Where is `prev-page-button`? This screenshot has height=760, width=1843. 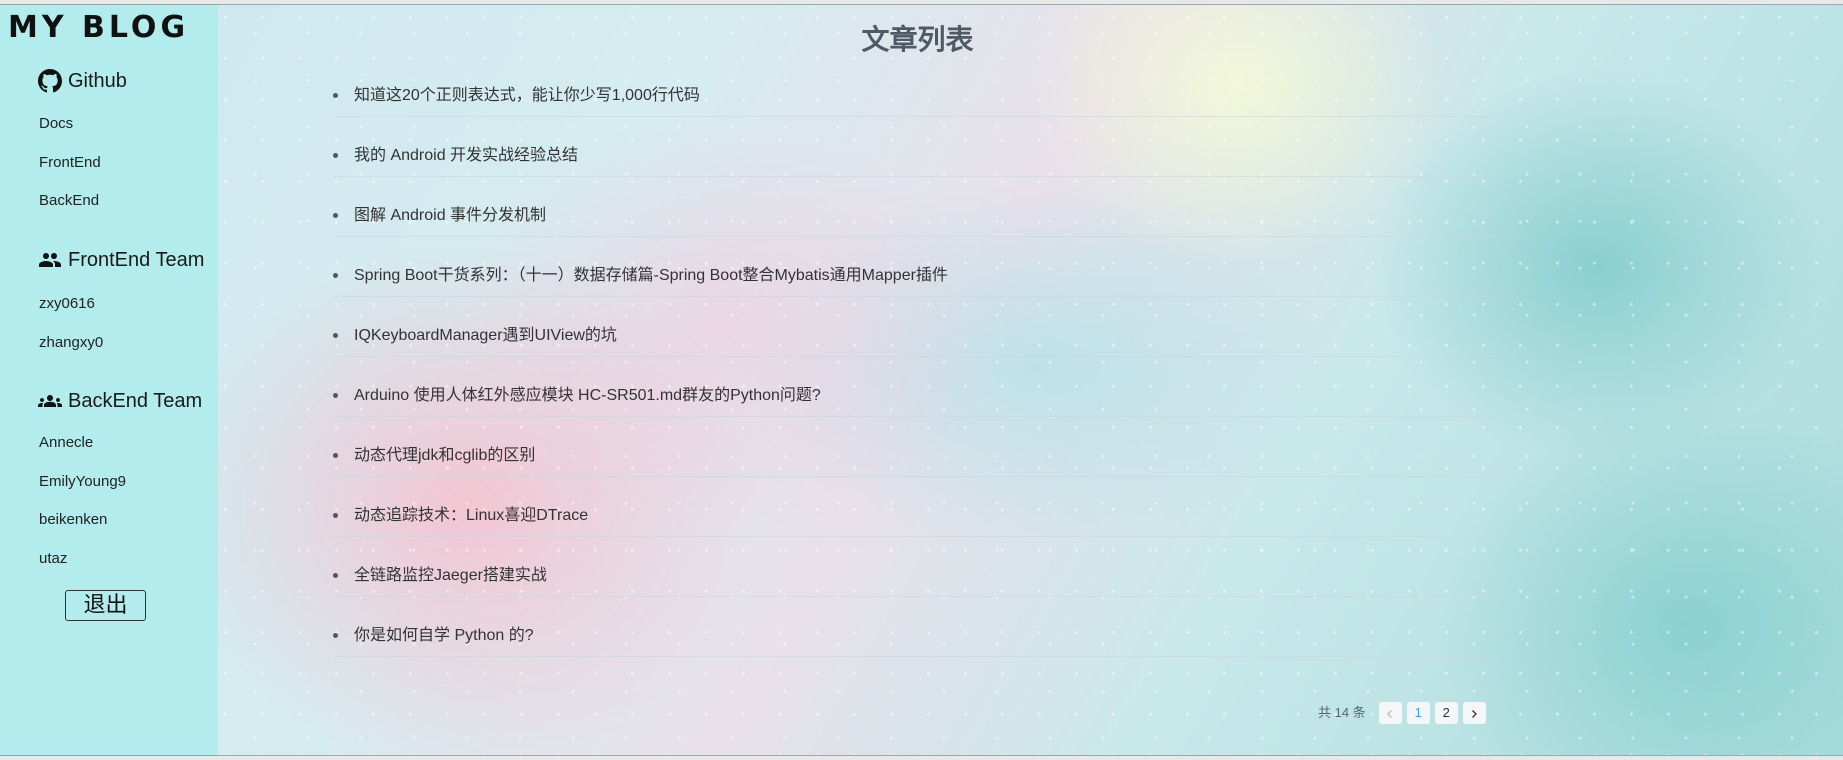
prev-page-button is located at coordinates (1390, 713).